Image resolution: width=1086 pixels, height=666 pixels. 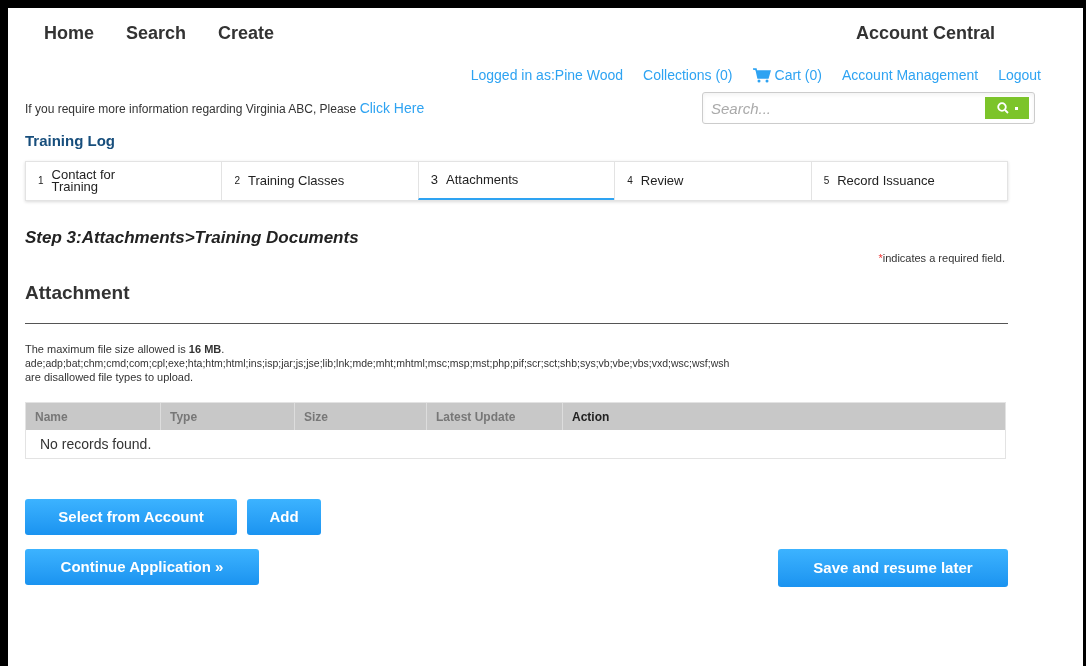 I want to click on column-header: Action, so click(x=591, y=417).